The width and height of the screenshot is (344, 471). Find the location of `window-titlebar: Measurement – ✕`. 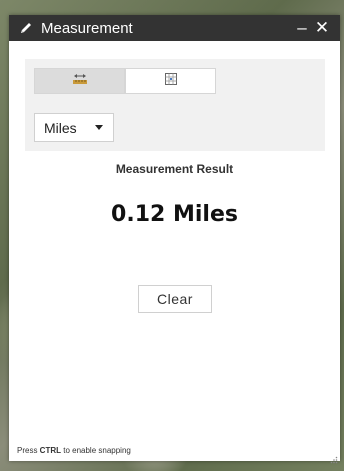

window-titlebar: Measurement – ✕ is located at coordinates (174, 28).